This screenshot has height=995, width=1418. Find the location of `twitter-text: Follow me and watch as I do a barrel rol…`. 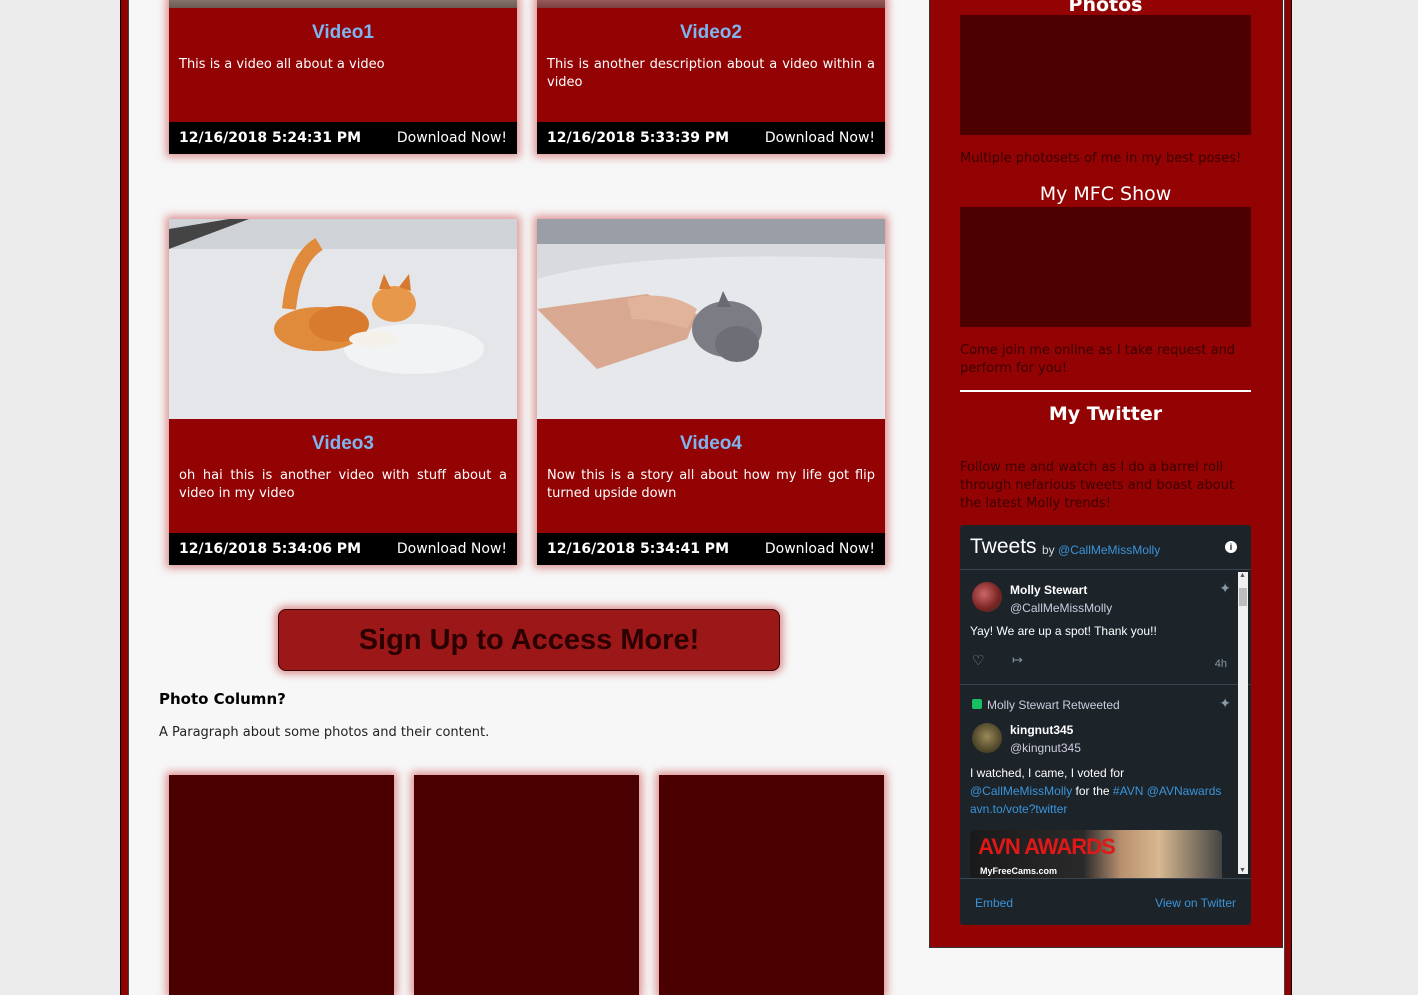

twitter-text: Follow me and watch as I do a barrel rol… is located at coordinates (1097, 485).